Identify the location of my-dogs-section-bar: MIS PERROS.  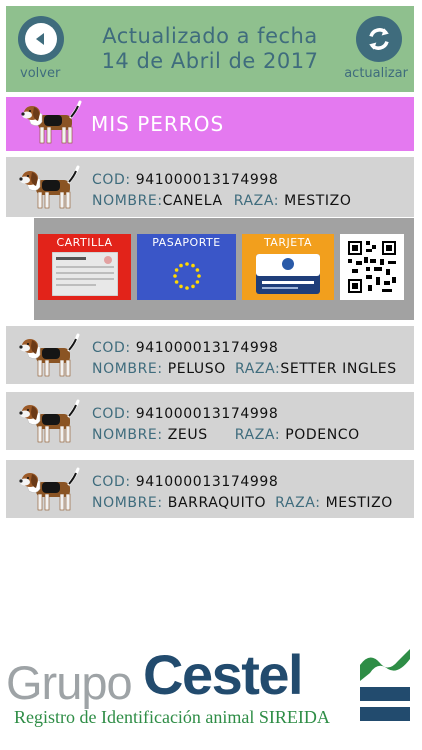
(210, 124).